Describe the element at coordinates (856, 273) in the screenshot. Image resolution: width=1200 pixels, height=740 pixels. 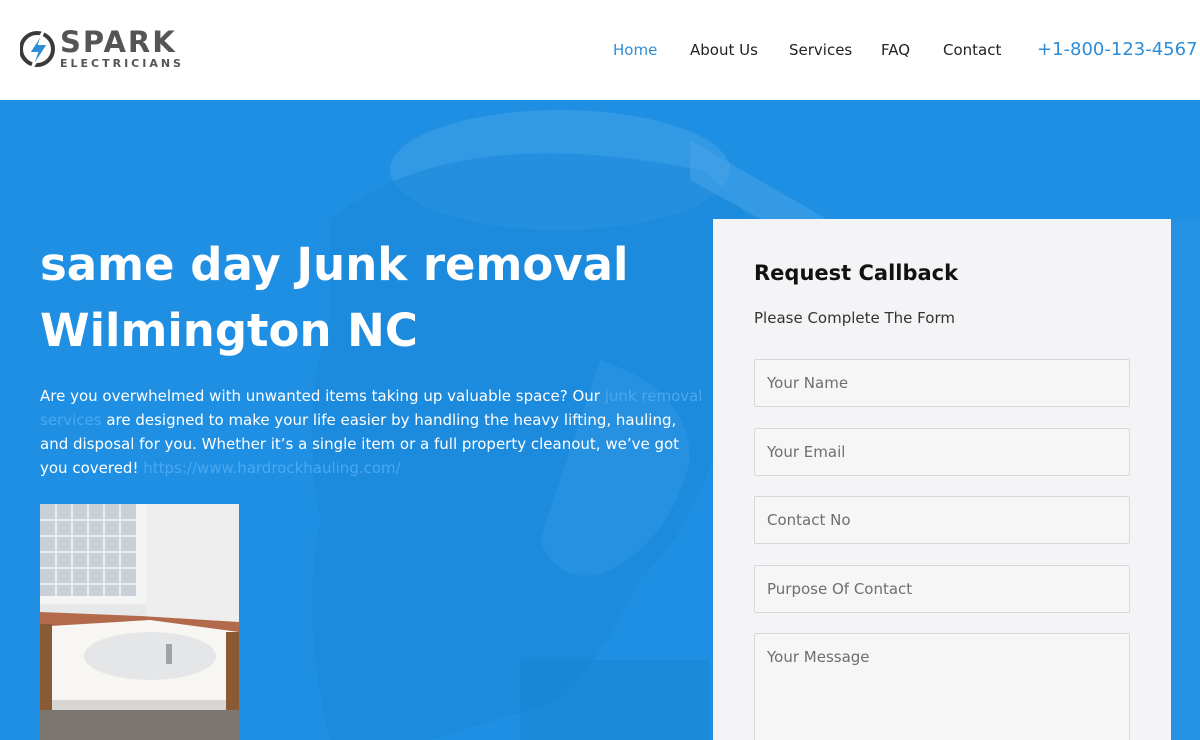
I see `form-title: Request Callback` at that location.